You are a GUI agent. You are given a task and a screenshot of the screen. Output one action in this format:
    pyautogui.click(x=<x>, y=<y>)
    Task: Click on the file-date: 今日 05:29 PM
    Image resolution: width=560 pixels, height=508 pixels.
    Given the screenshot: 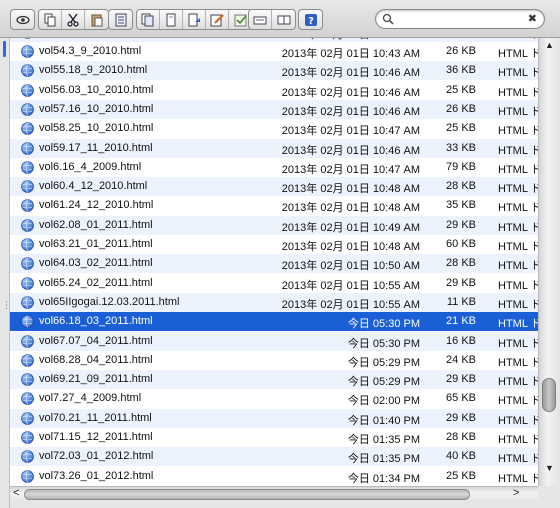 What is the action you would take?
    pyautogui.click(x=383, y=382)
    